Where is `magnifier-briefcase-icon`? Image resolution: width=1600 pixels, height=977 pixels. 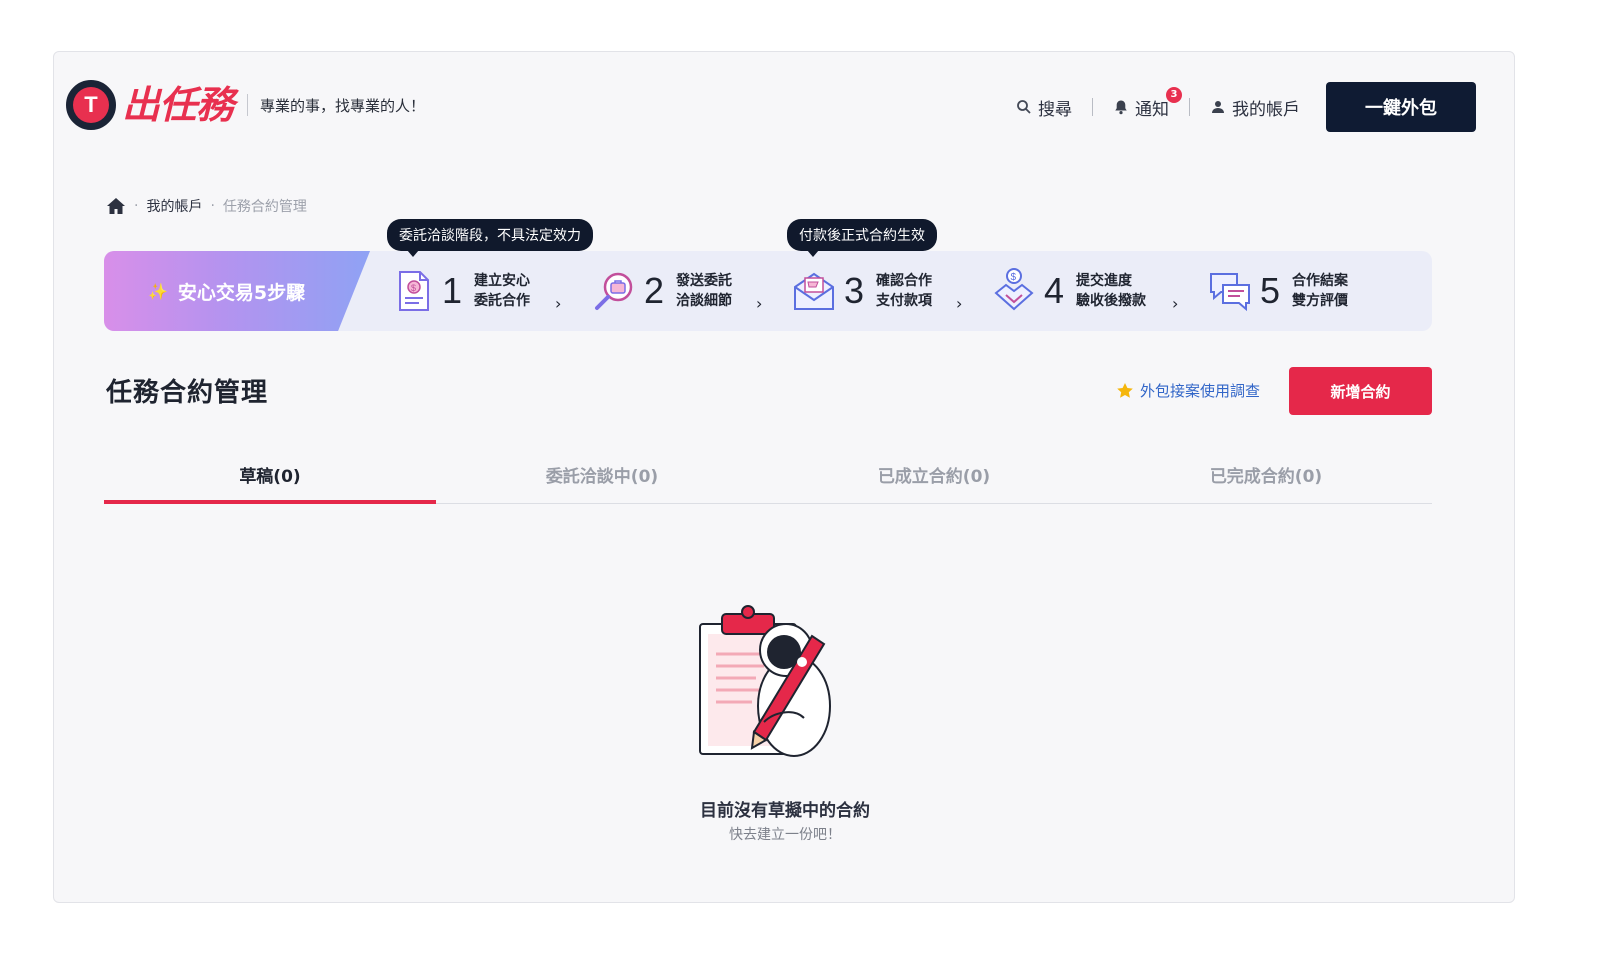 magnifier-briefcase-icon is located at coordinates (614, 291).